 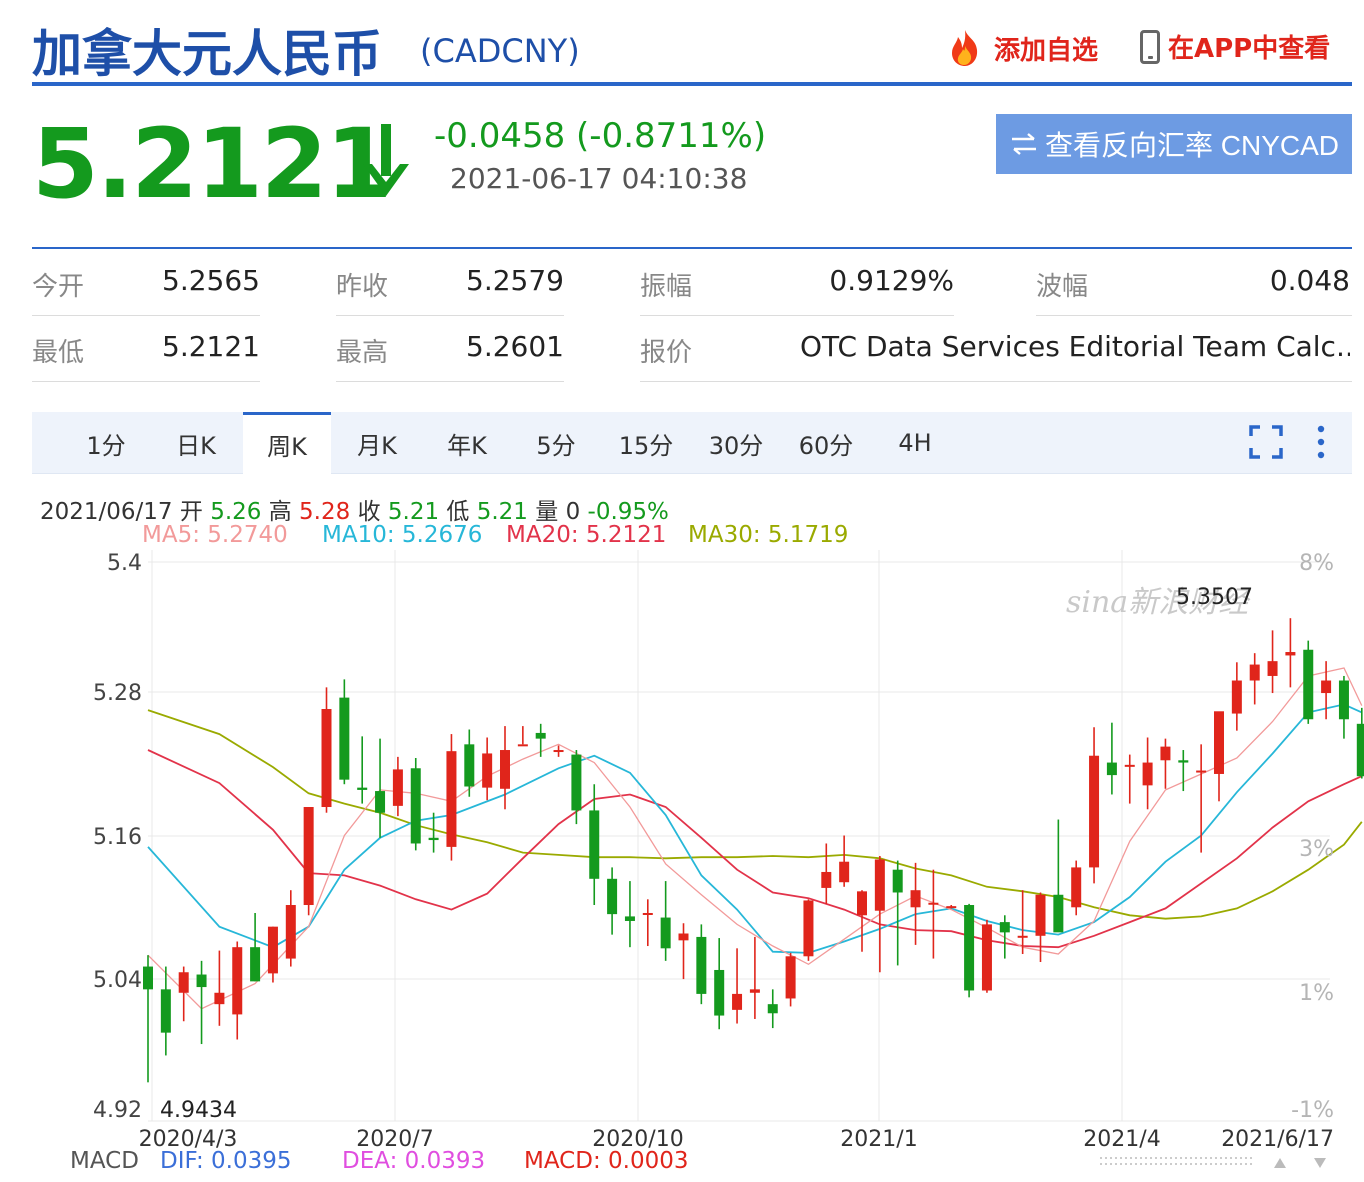 I want to click on min-price-label: 4.9434, so click(x=198, y=1110).